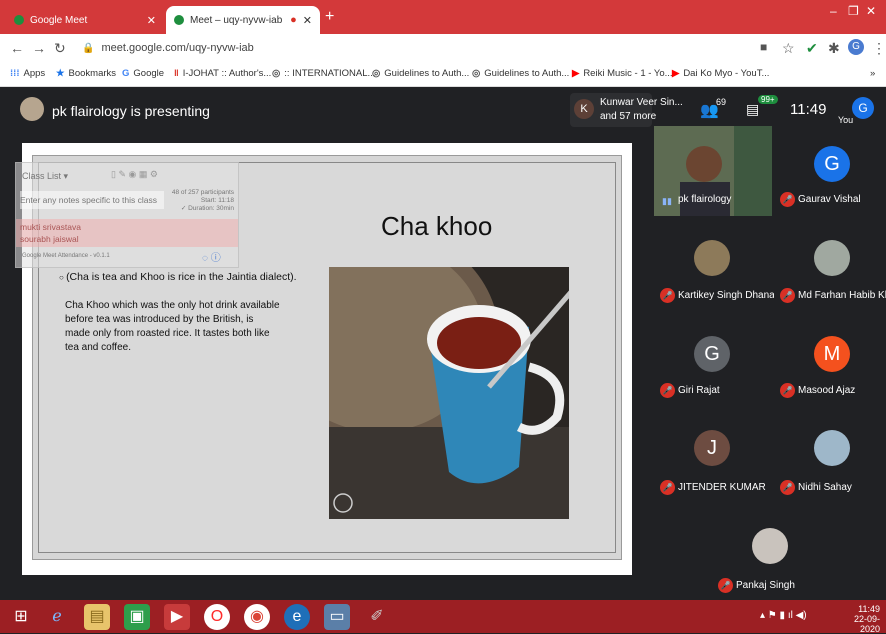 The height and width of the screenshot is (634, 886). I want to click on reload-icon: ↻, so click(60, 48).